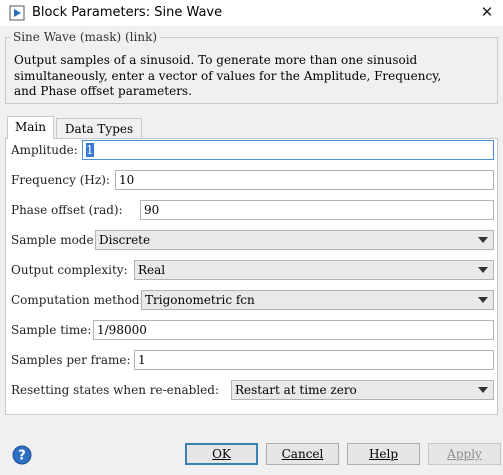 The height and width of the screenshot is (475, 503). What do you see at coordinates (17, 13) in the screenshot?
I see `simulink-block-icon` at bounding box center [17, 13].